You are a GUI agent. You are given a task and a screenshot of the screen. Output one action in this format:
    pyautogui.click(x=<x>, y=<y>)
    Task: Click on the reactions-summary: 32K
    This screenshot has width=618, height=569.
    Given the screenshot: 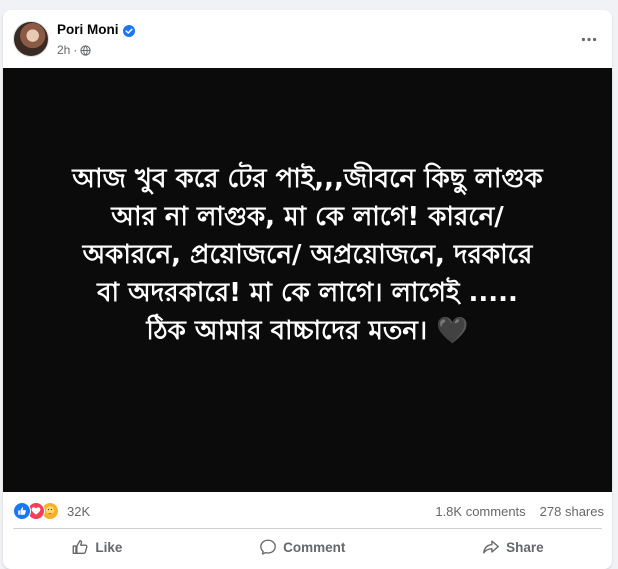 What is the action you would take?
    pyautogui.click(x=51, y=511)
    